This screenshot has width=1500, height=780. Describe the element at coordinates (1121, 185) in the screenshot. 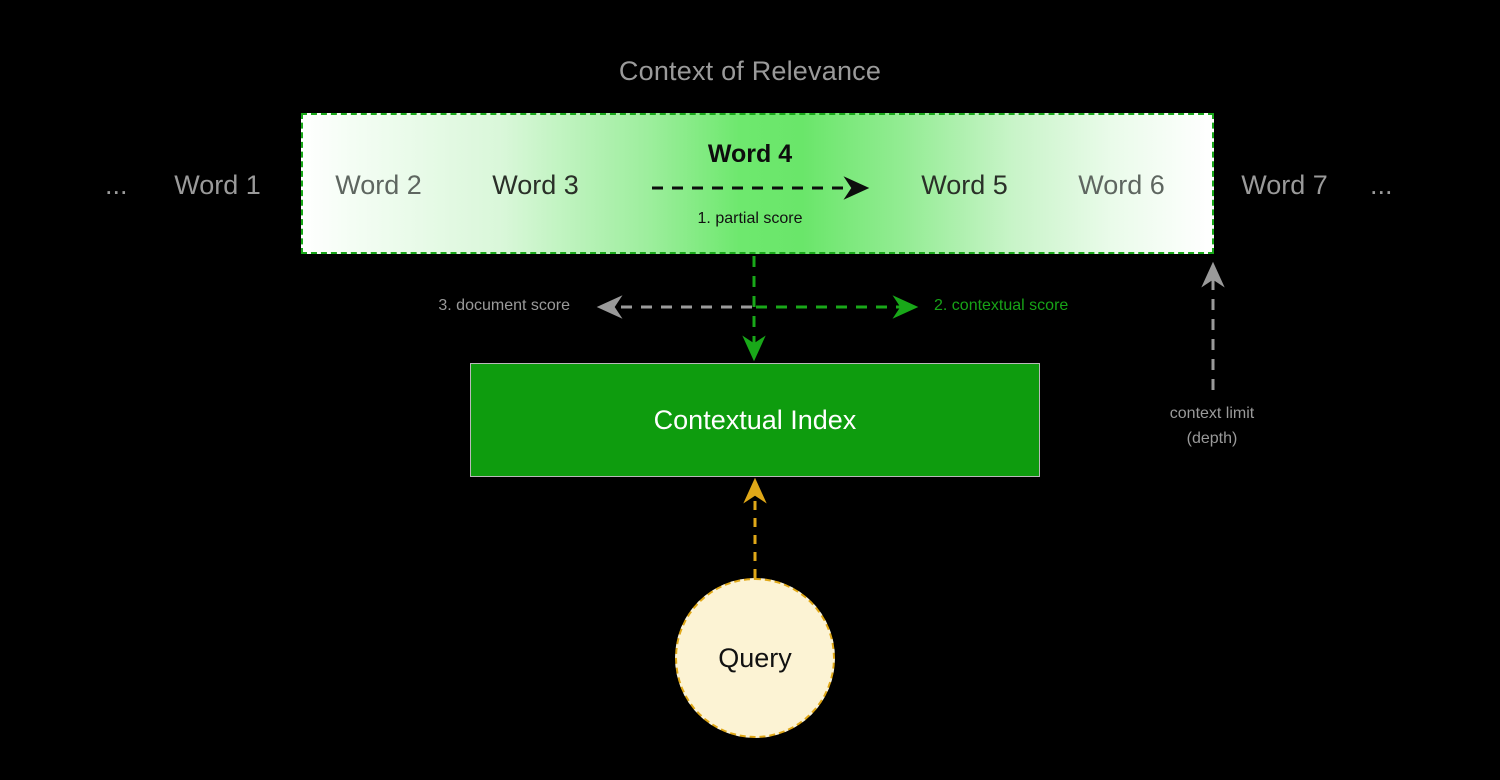

I see `word-label-word-6: Word 6` at that location.